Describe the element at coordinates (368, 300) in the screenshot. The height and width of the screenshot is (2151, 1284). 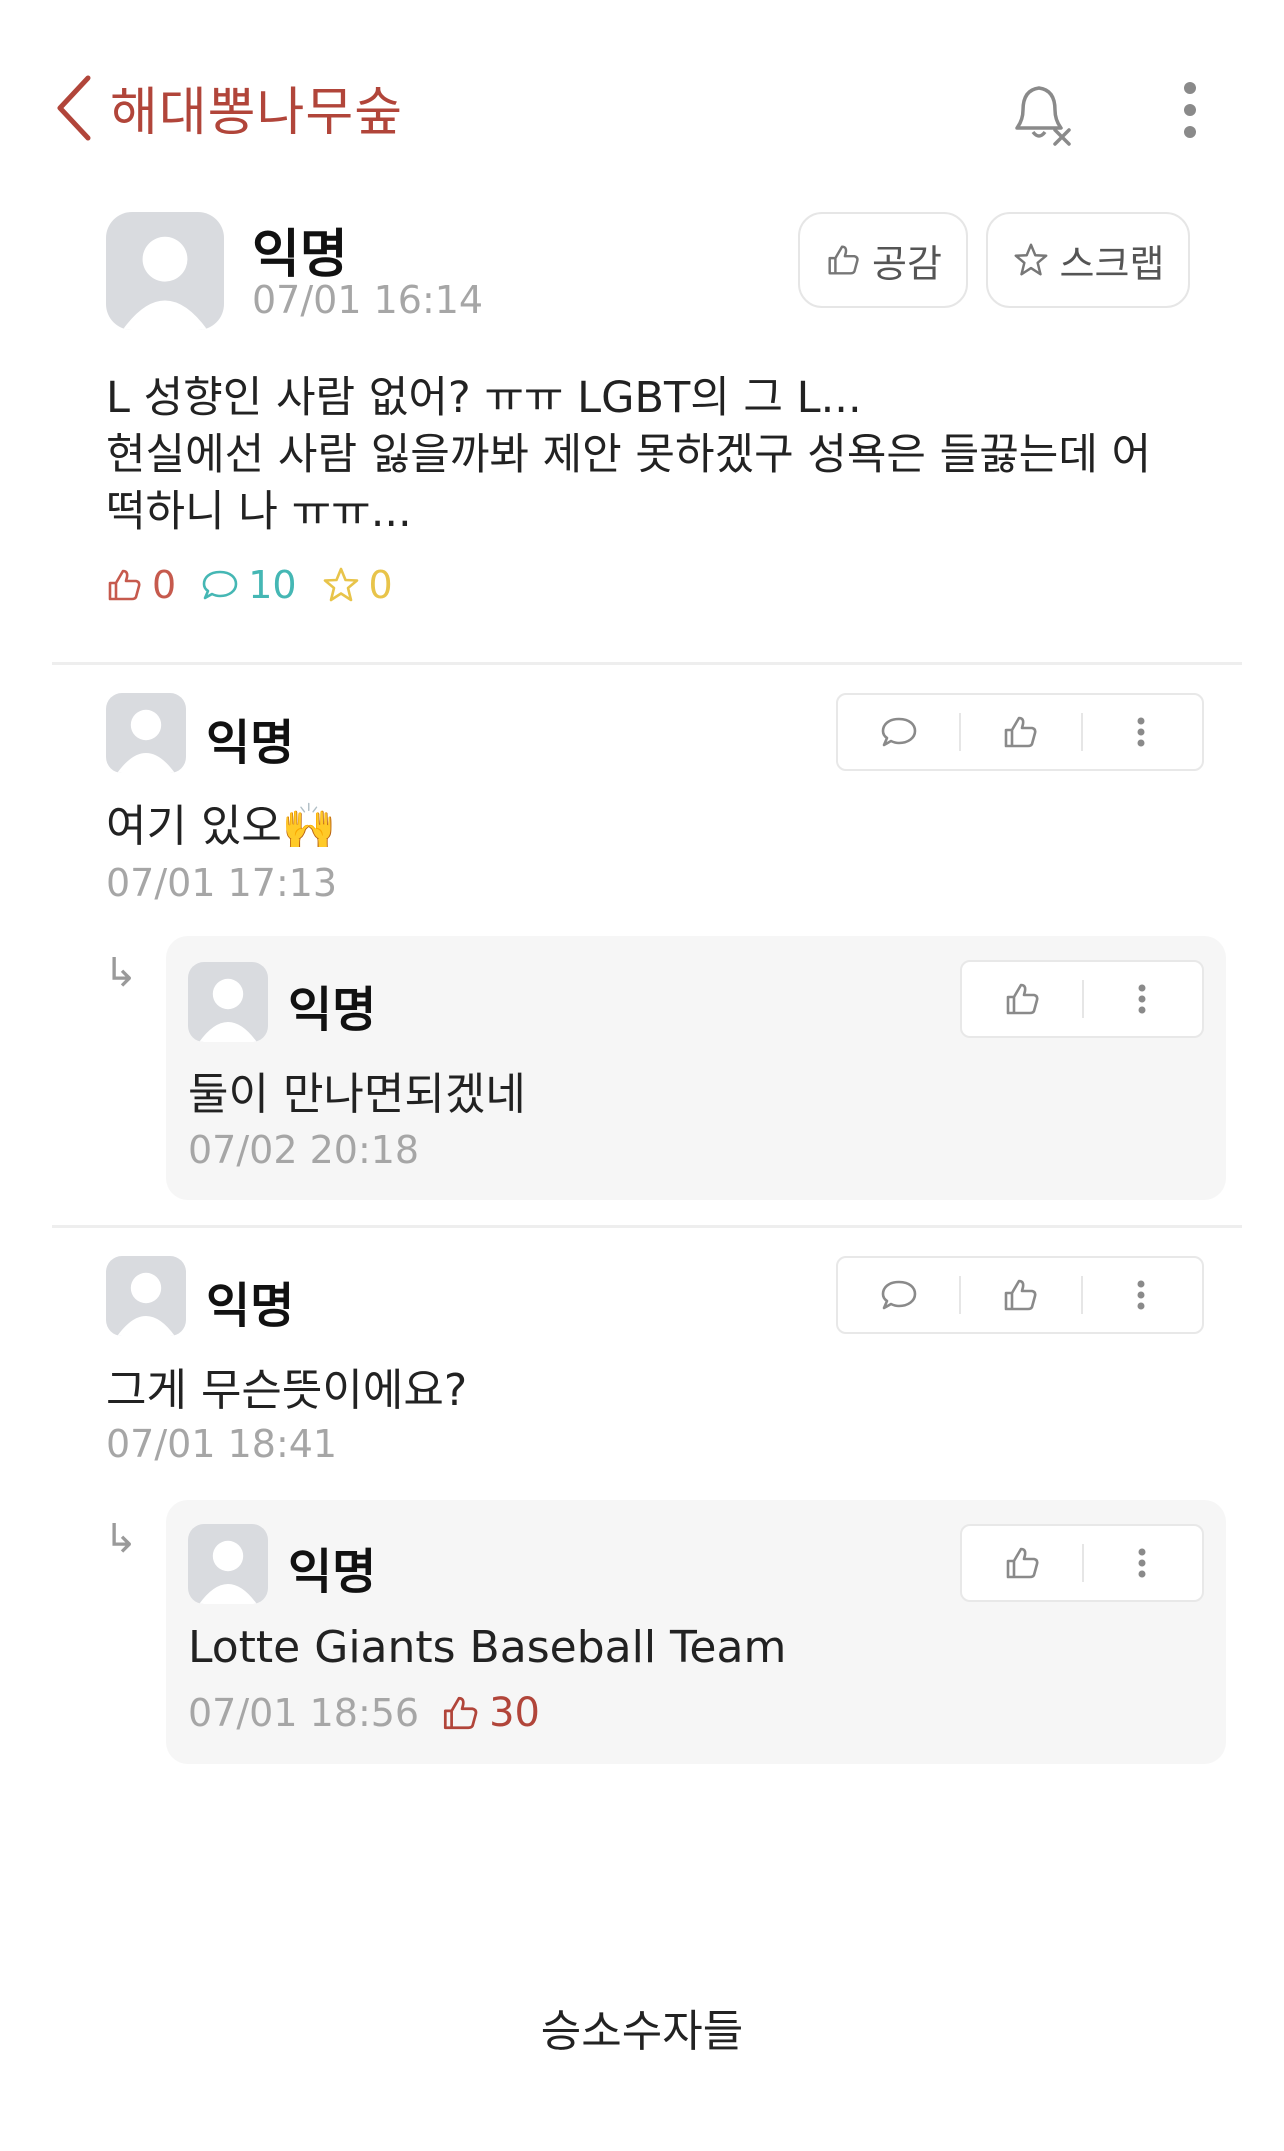
I see `post-timestamp: 07/01 16:14` at that location.